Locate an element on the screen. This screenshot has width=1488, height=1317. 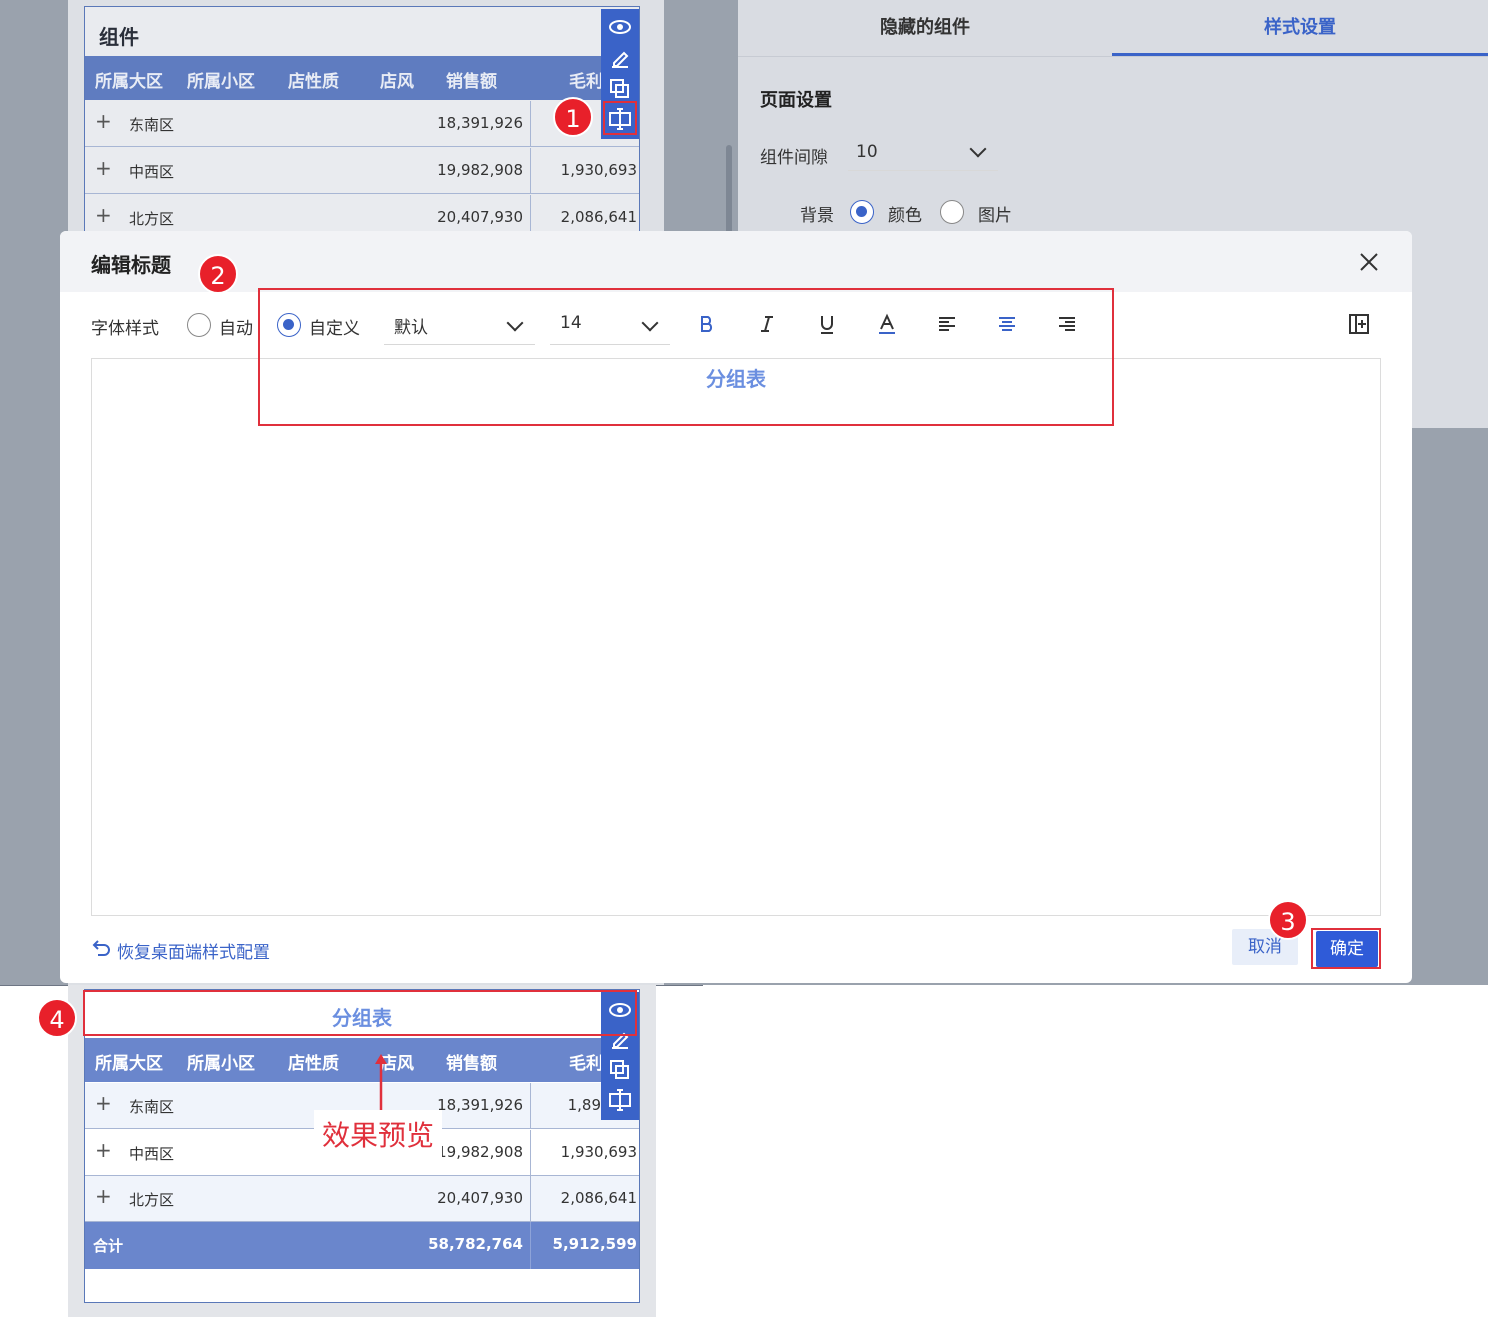
total-sales: 58,782,764 is located at coordinates (475, 1244).